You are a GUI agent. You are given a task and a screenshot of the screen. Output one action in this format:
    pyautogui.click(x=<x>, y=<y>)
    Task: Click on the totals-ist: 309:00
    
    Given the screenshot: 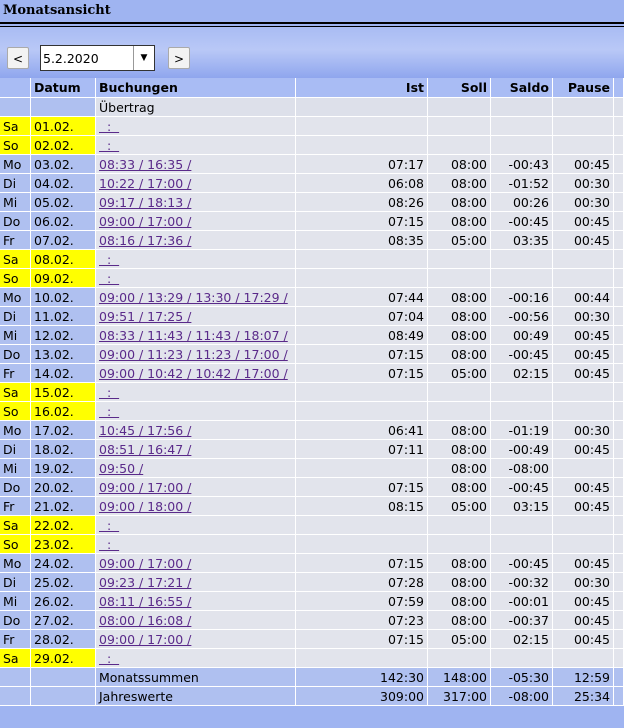 What is the action you would take?
    pyautogui.click(x=362, y=696)
    